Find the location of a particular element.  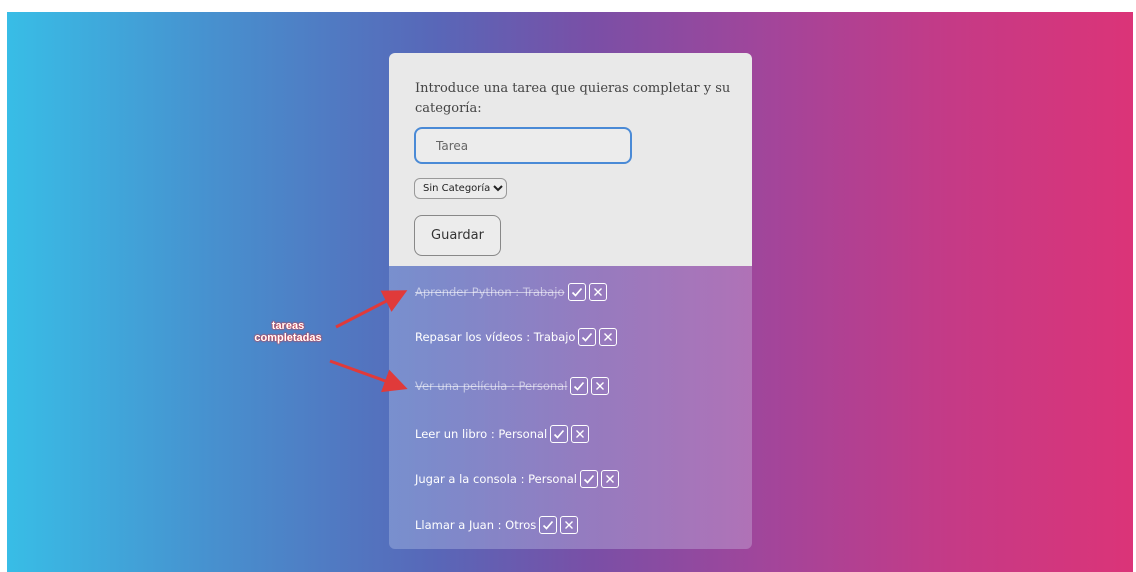

annotation-line-1: tareas is located at coordinates (288, 326).